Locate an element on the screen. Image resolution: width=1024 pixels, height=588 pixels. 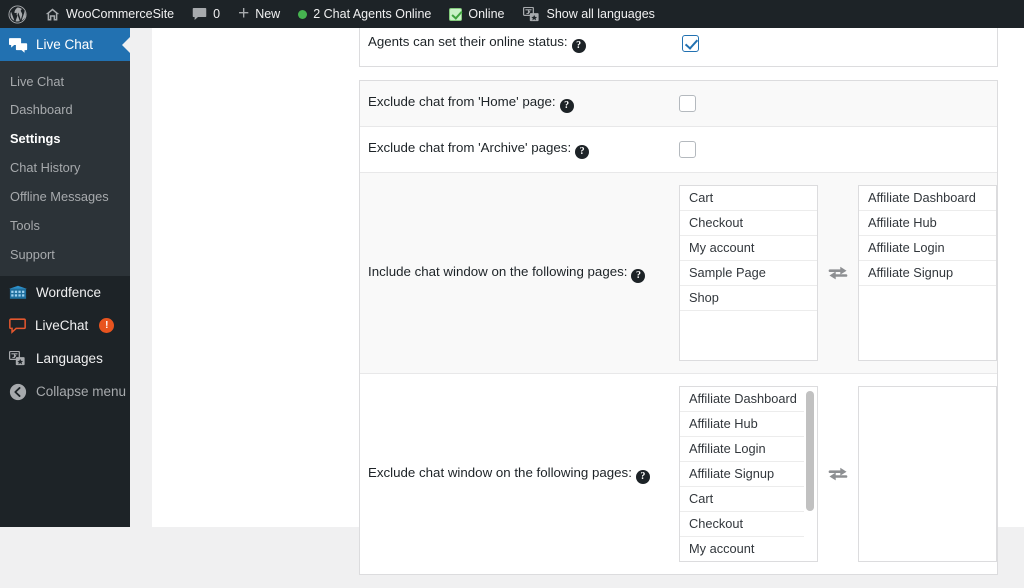
list-item: Sample Page is located at coordinates (748, 273).